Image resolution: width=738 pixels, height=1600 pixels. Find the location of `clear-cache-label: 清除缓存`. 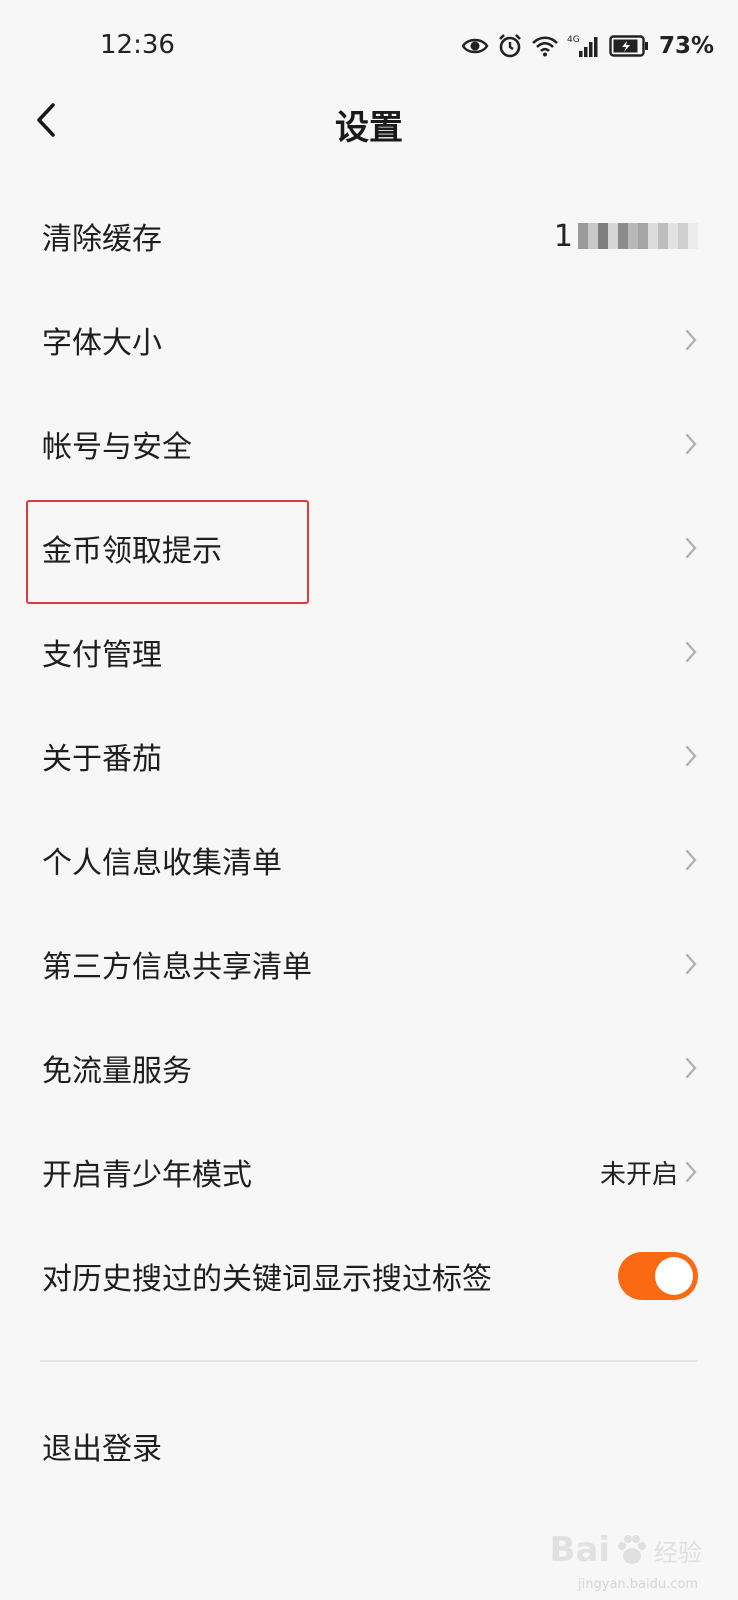

clear-cache-label: 清除缓存 is located at coordinates (102, 239).